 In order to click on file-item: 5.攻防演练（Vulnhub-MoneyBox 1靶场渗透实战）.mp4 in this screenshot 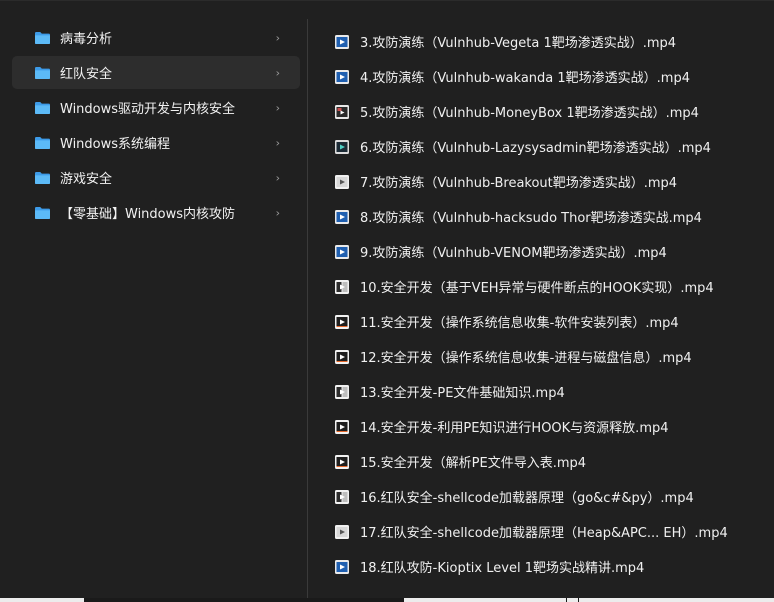, I will do `click(540, 111)`.